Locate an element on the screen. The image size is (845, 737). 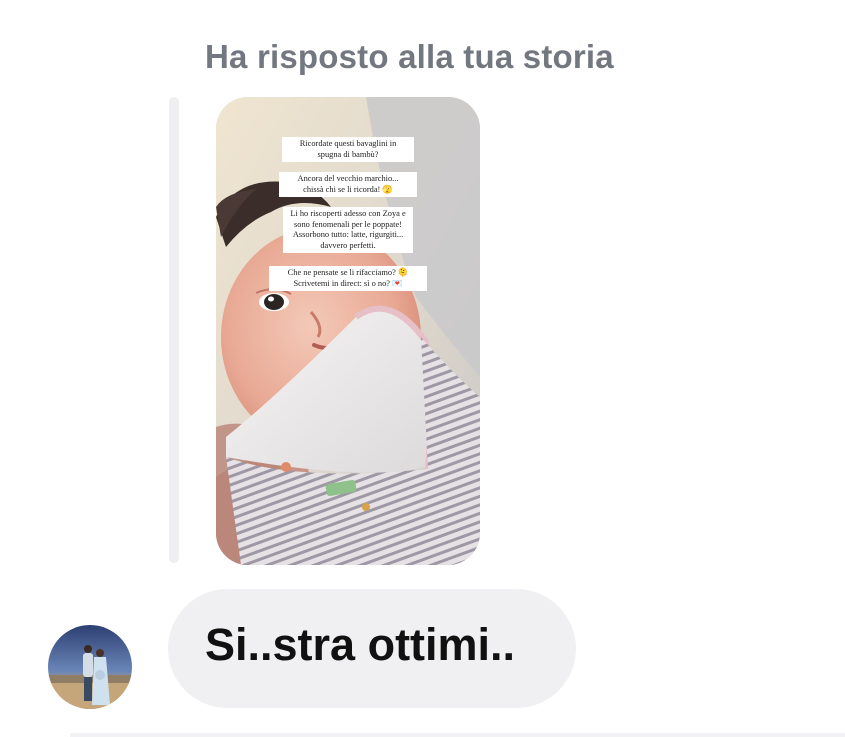
divider is located at coordinates (457, 735).